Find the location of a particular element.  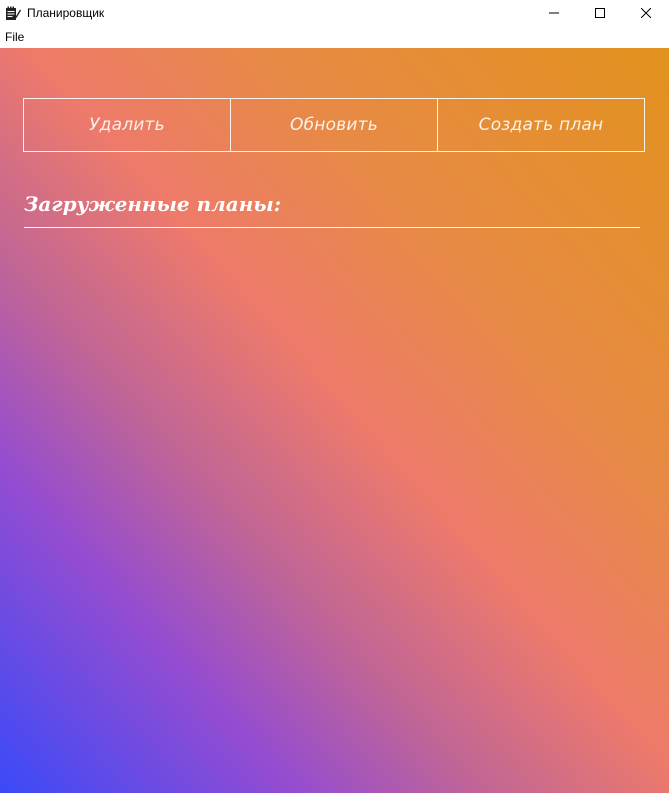

minimize-button is located at coordinates (554, 12).